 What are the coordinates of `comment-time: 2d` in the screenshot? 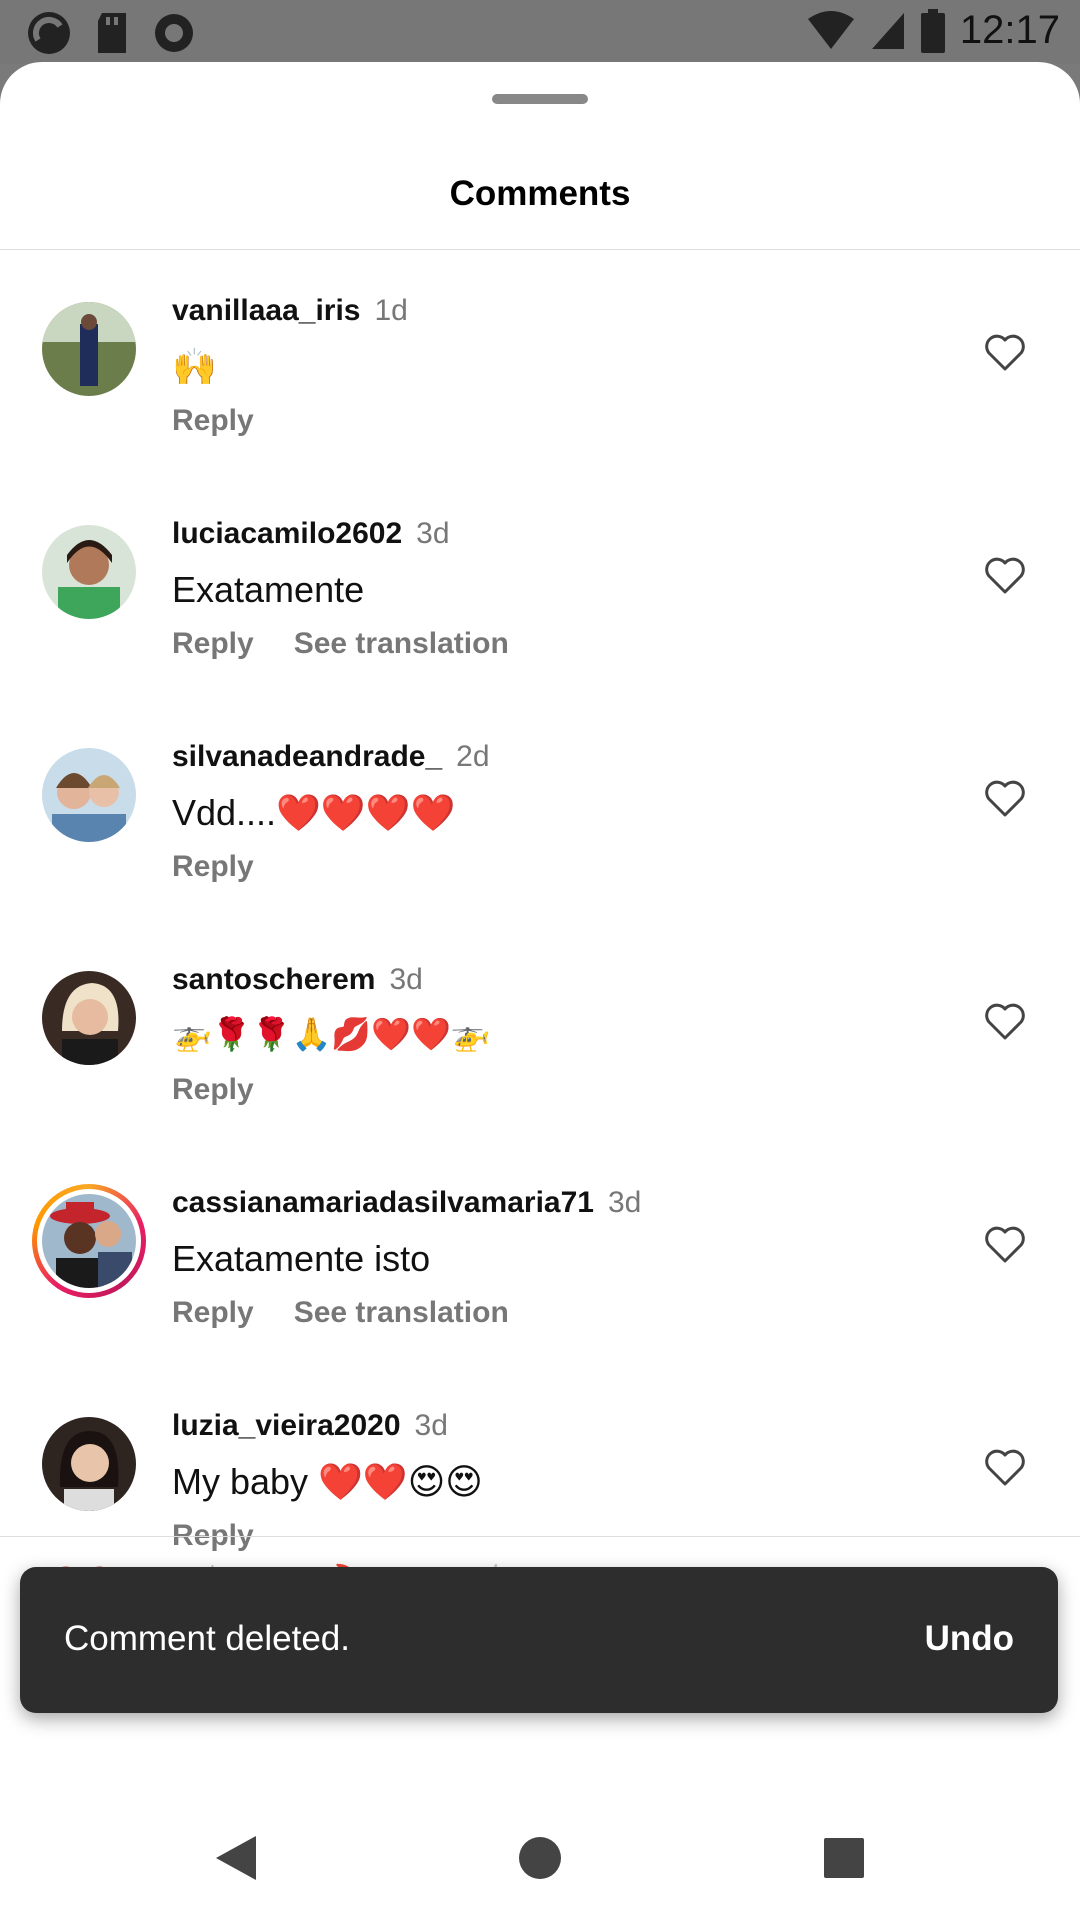 It's located at (473, 756).